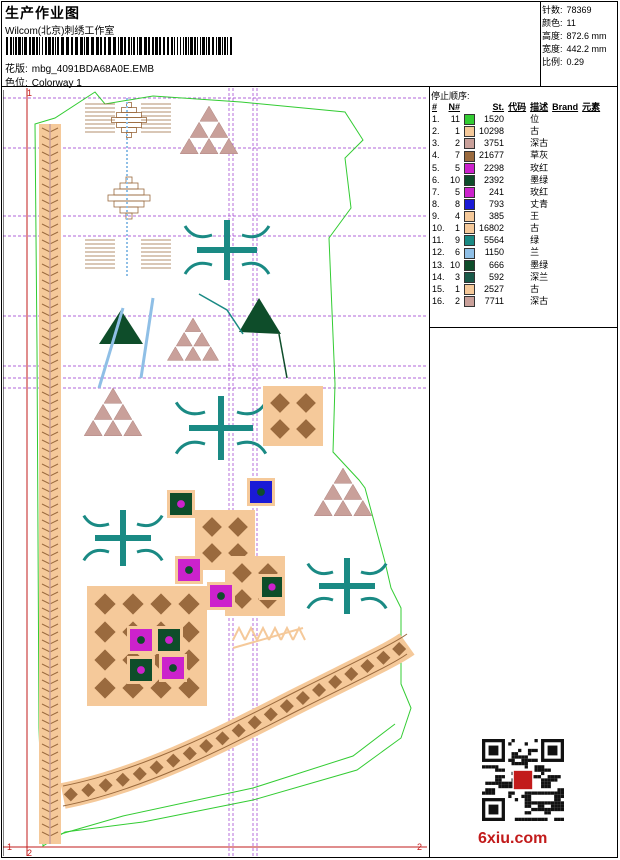  What do you see at coordinates (497, 203) in the screenshot?
I see `row-stitches: 793` at bounding box center [497, 203].